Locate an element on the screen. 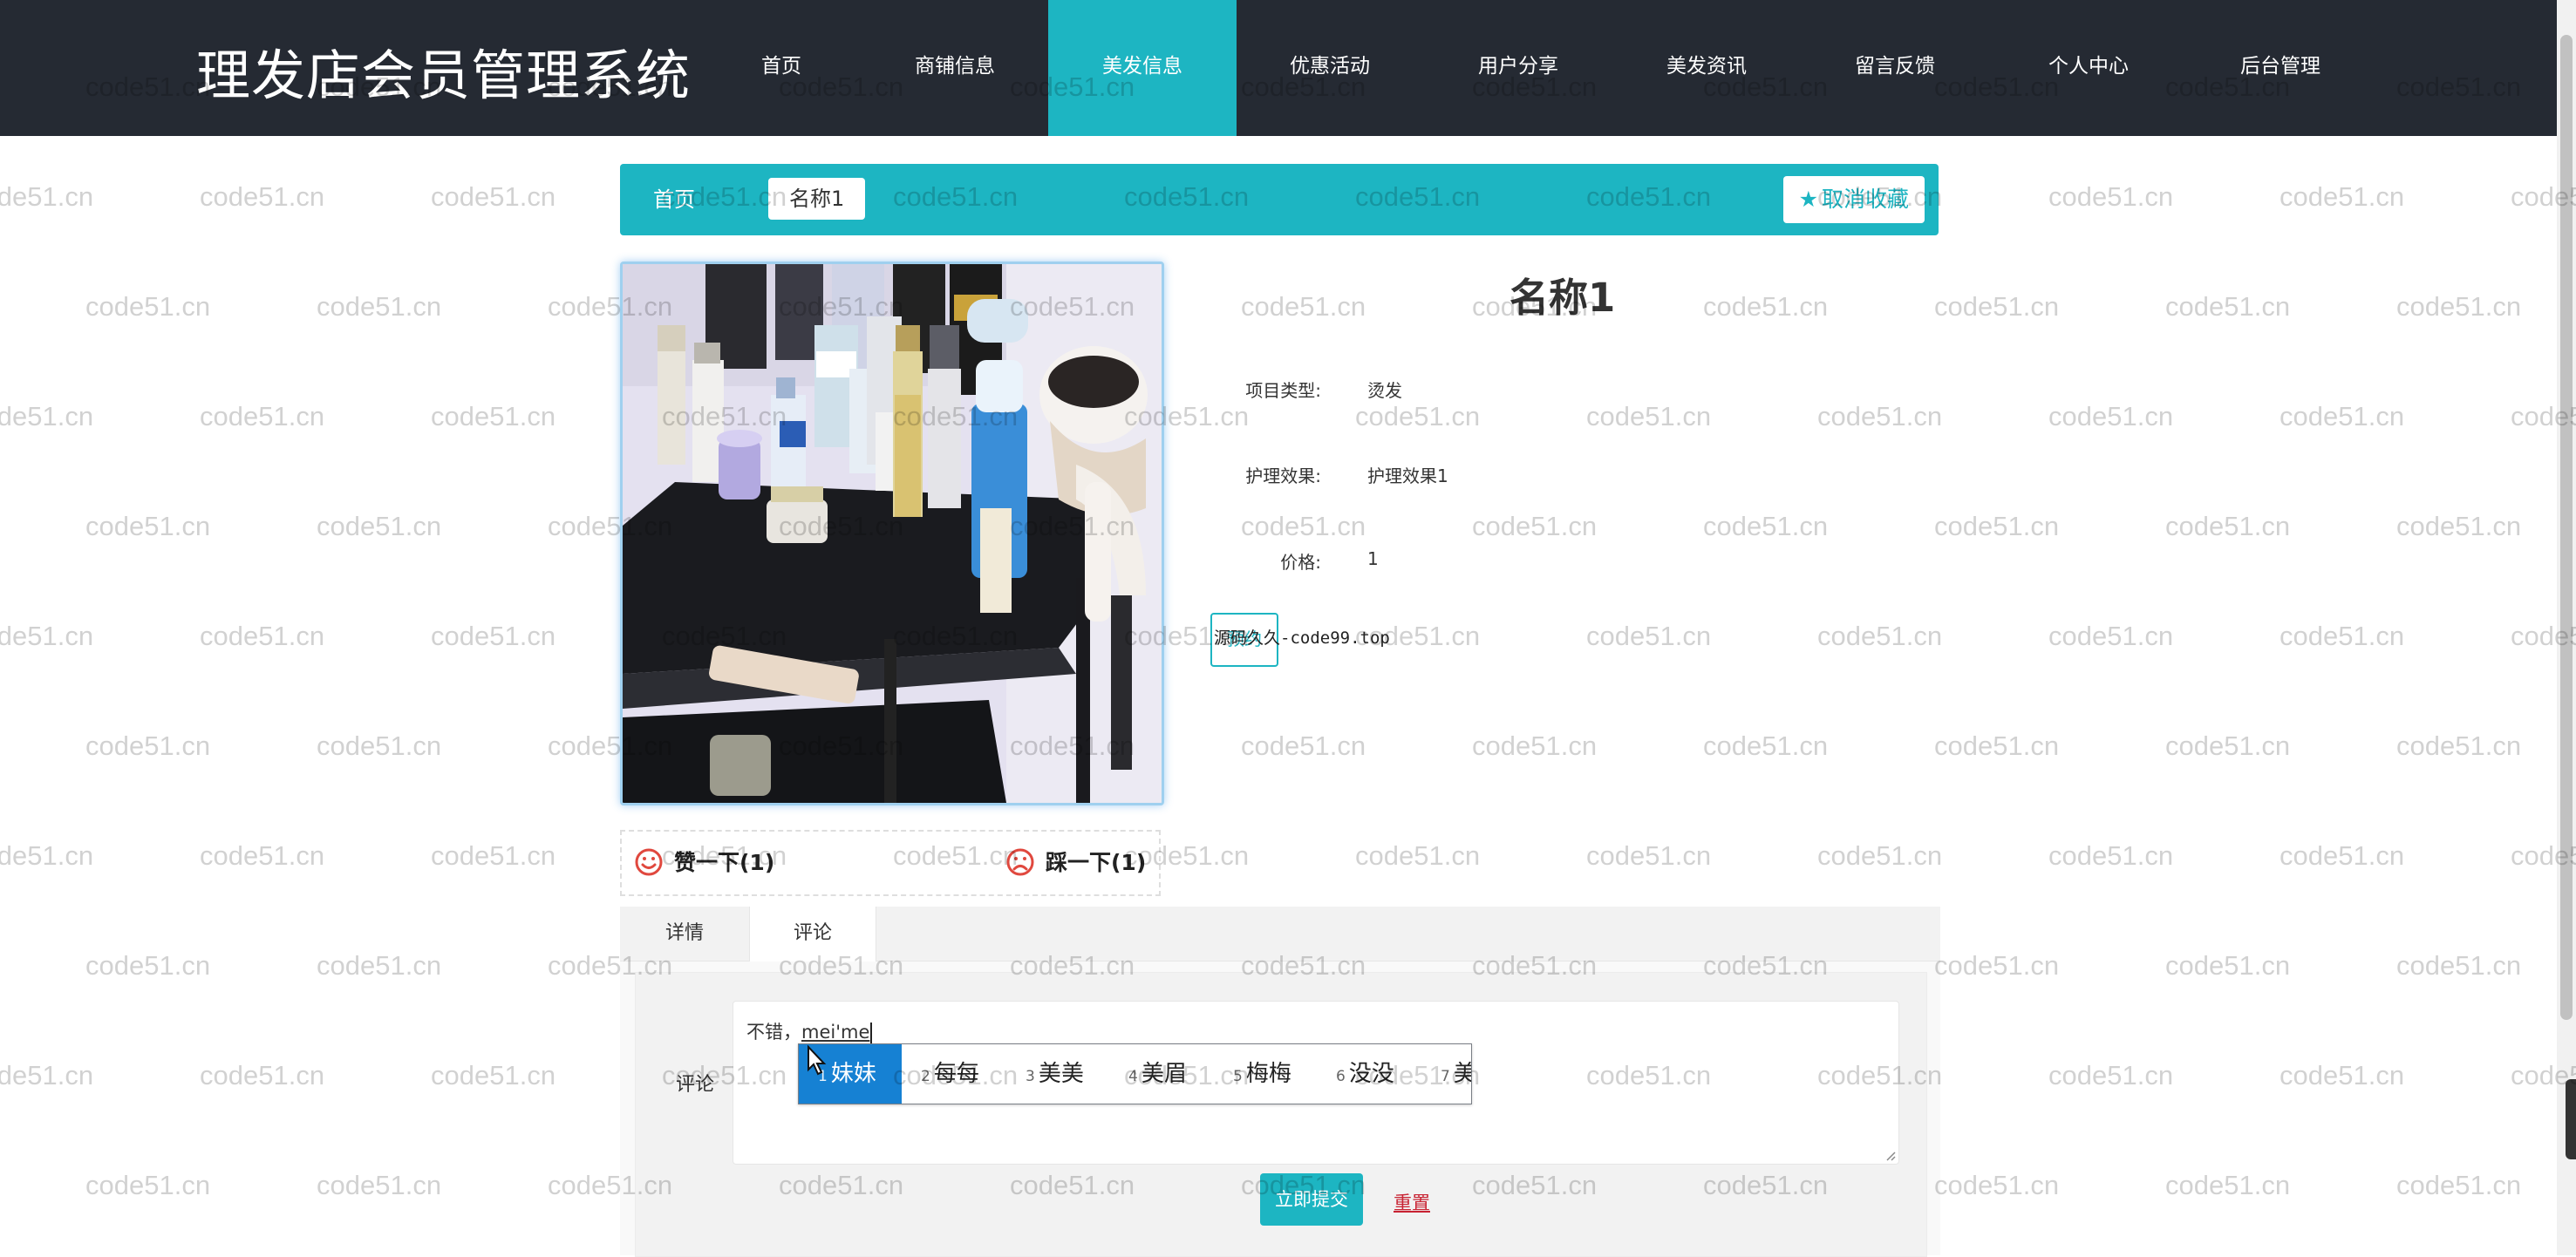 Image resolution: width=2576 pixels, height=1257 pixels. nav-item-personal-center: 个人中心 is located at coordinates (2088, 68).